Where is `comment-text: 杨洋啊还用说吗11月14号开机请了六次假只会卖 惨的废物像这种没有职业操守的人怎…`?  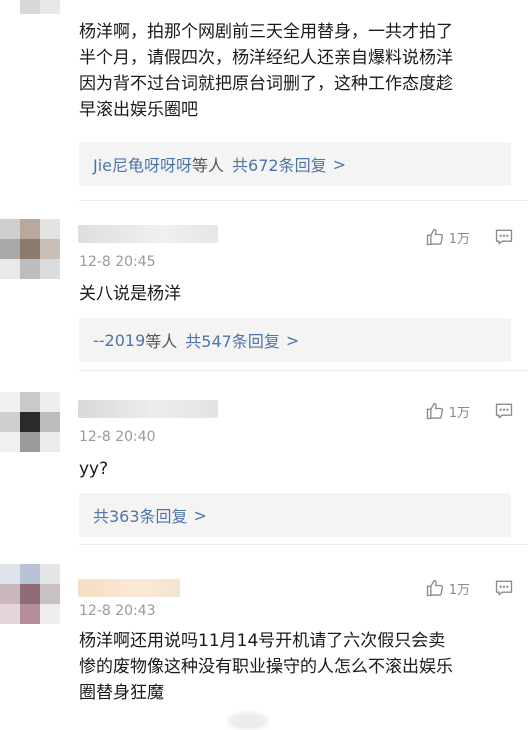 comment-text: 杨洋啊还用说吗11月14号开机请了六次假只会卖 惨的废物像这种没有职业操守的人怎… is located at coordinates (266, 667).